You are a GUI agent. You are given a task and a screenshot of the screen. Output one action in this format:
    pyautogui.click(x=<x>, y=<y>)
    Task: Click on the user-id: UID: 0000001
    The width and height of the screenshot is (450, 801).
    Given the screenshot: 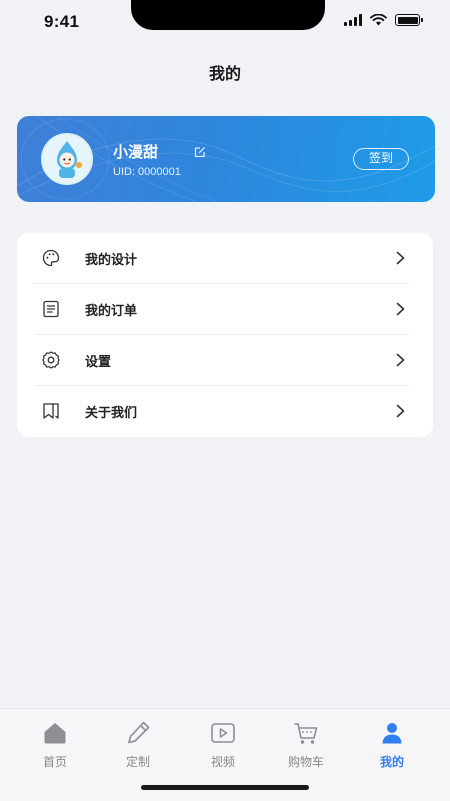 What is the action you would take?
    pyautogui.click(x=147, y=172)
    